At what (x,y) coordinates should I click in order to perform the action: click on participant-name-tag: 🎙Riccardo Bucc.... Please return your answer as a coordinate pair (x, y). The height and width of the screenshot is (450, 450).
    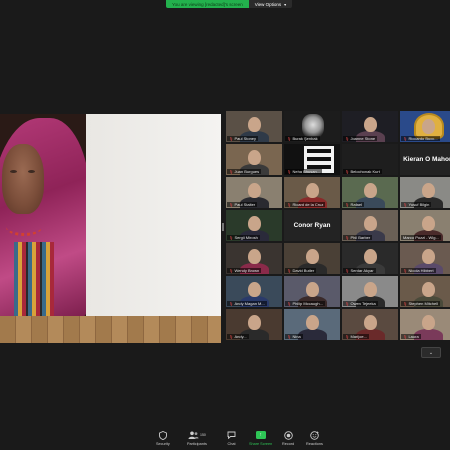
    Looking at the image, I should click on (420, 138).